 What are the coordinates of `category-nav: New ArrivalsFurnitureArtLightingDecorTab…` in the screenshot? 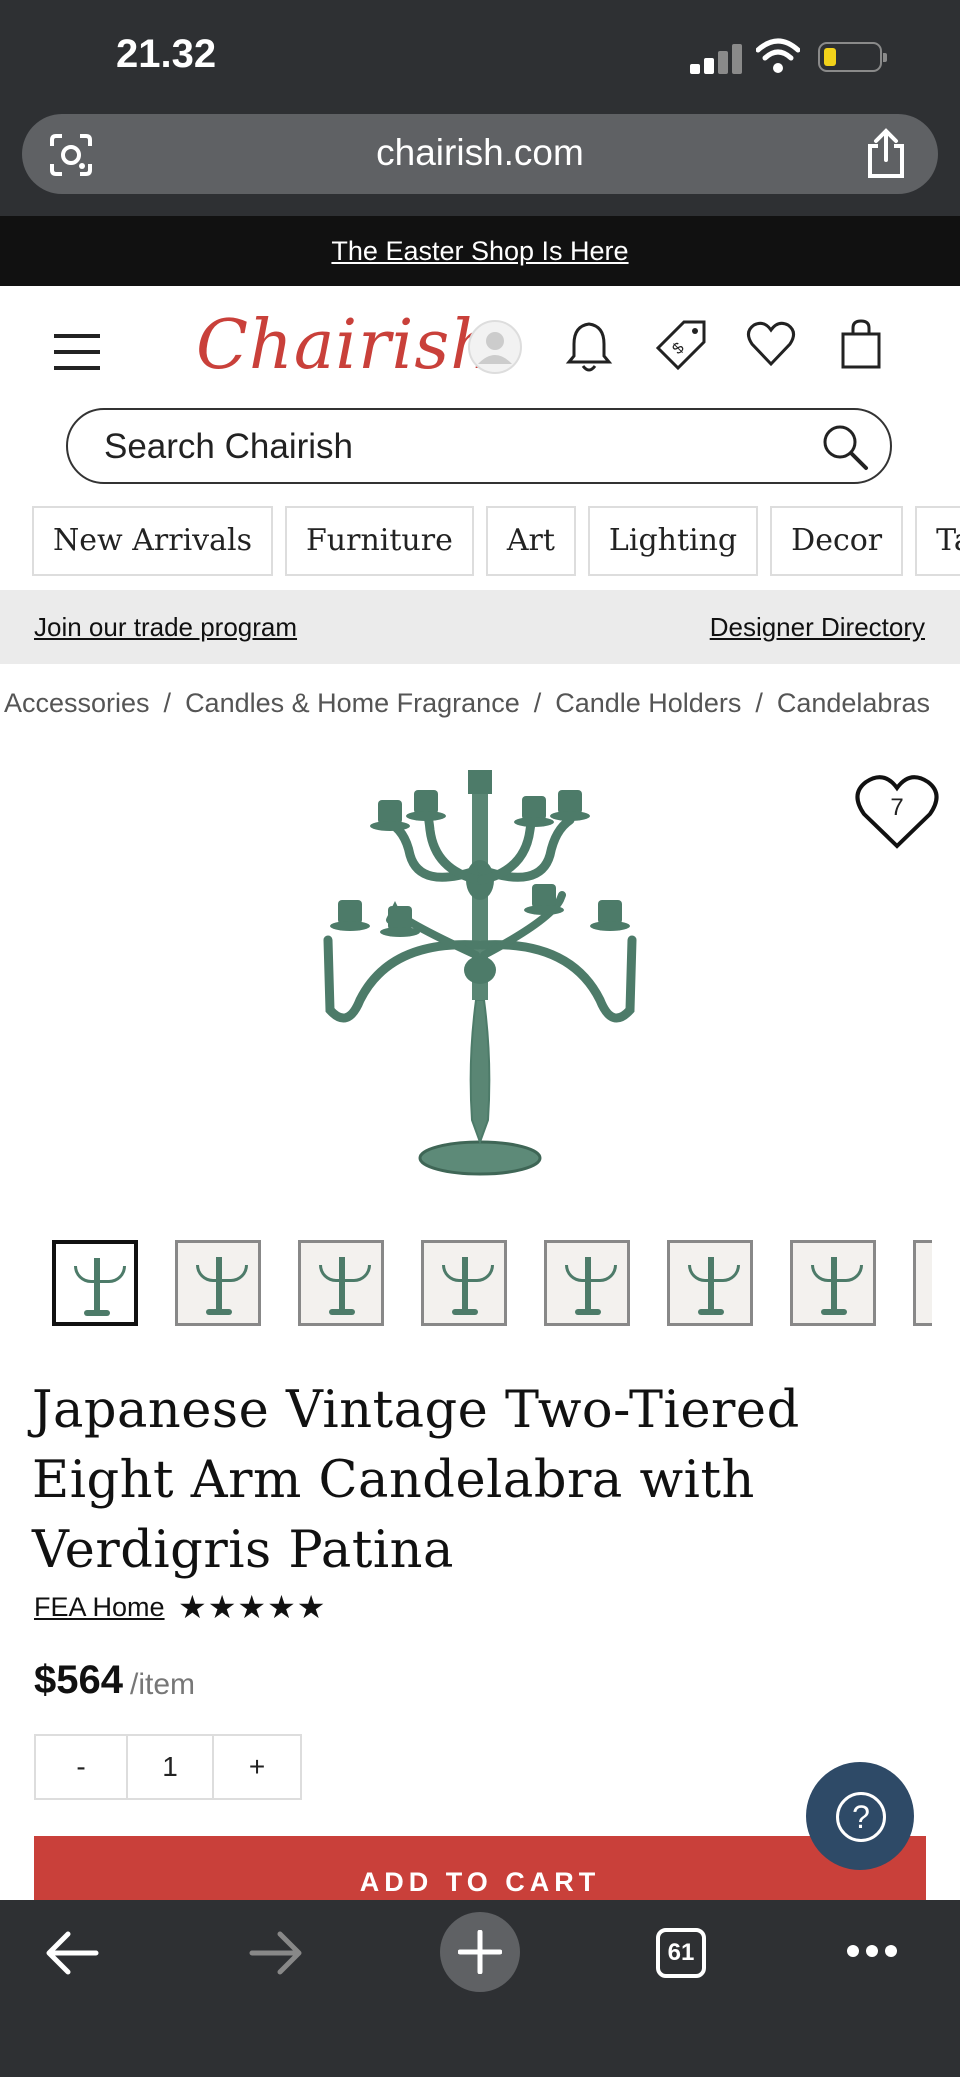 It's located at (496, 543).